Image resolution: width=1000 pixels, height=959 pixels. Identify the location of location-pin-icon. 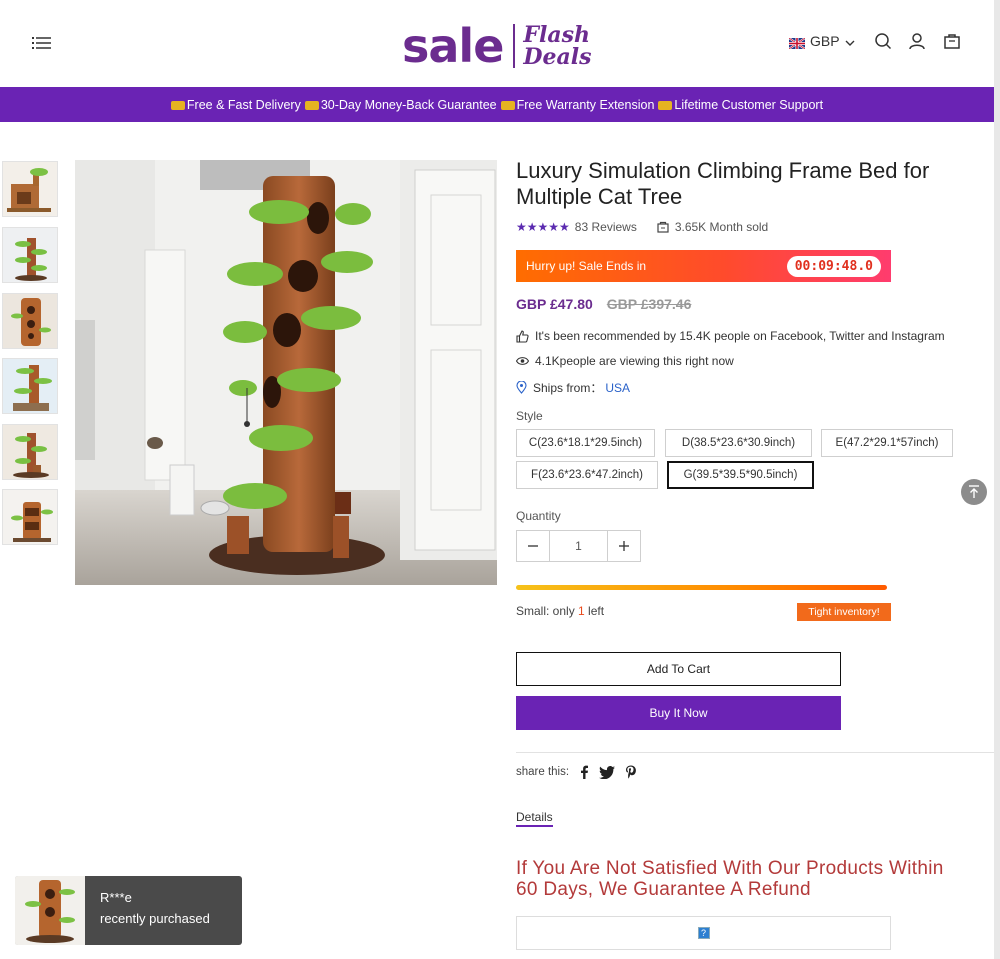
(521, 387).